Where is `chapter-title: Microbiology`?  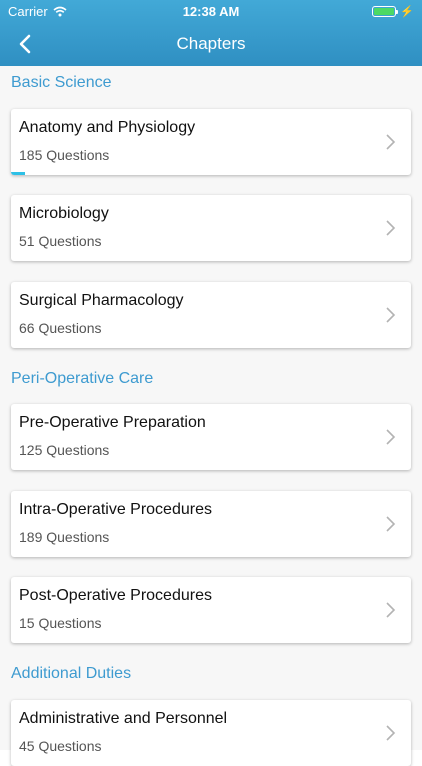
chapter-title: Microbiology is located at coordinates (64, 213).